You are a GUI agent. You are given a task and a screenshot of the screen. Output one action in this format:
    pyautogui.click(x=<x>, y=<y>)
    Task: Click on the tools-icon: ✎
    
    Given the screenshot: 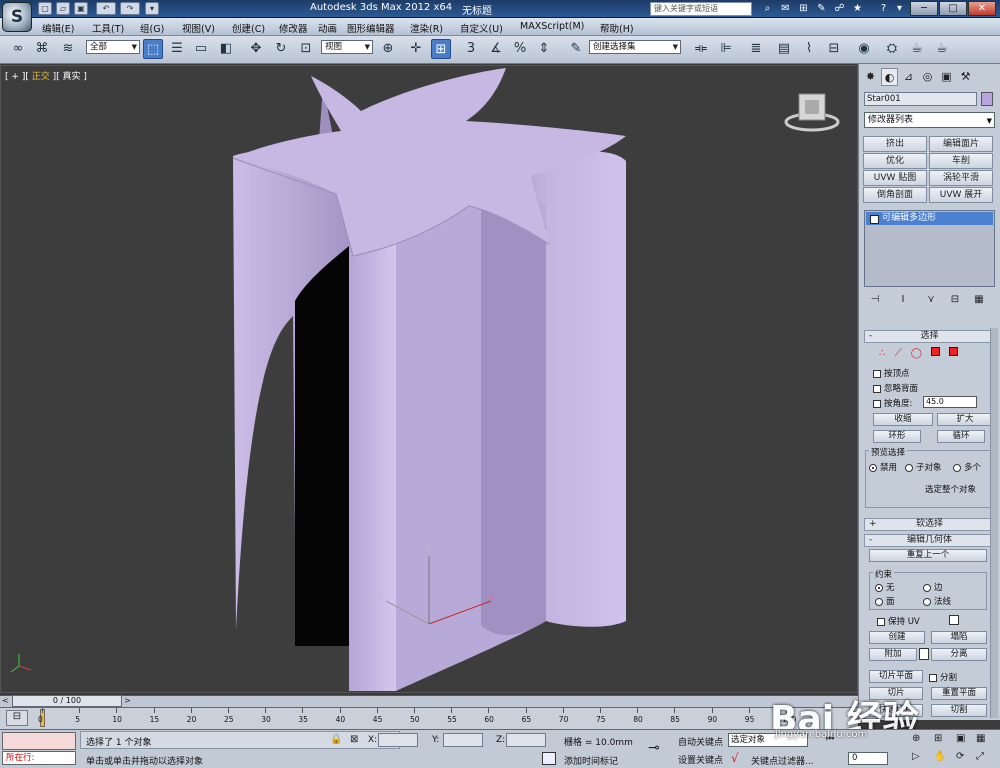 What is the action you would take?
    pyautogui.click(x=821, y=9)
    